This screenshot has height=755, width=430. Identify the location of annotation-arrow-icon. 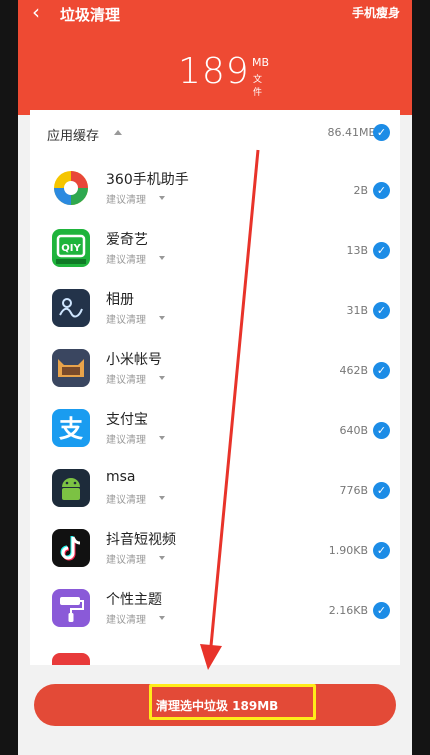
(230, 409).